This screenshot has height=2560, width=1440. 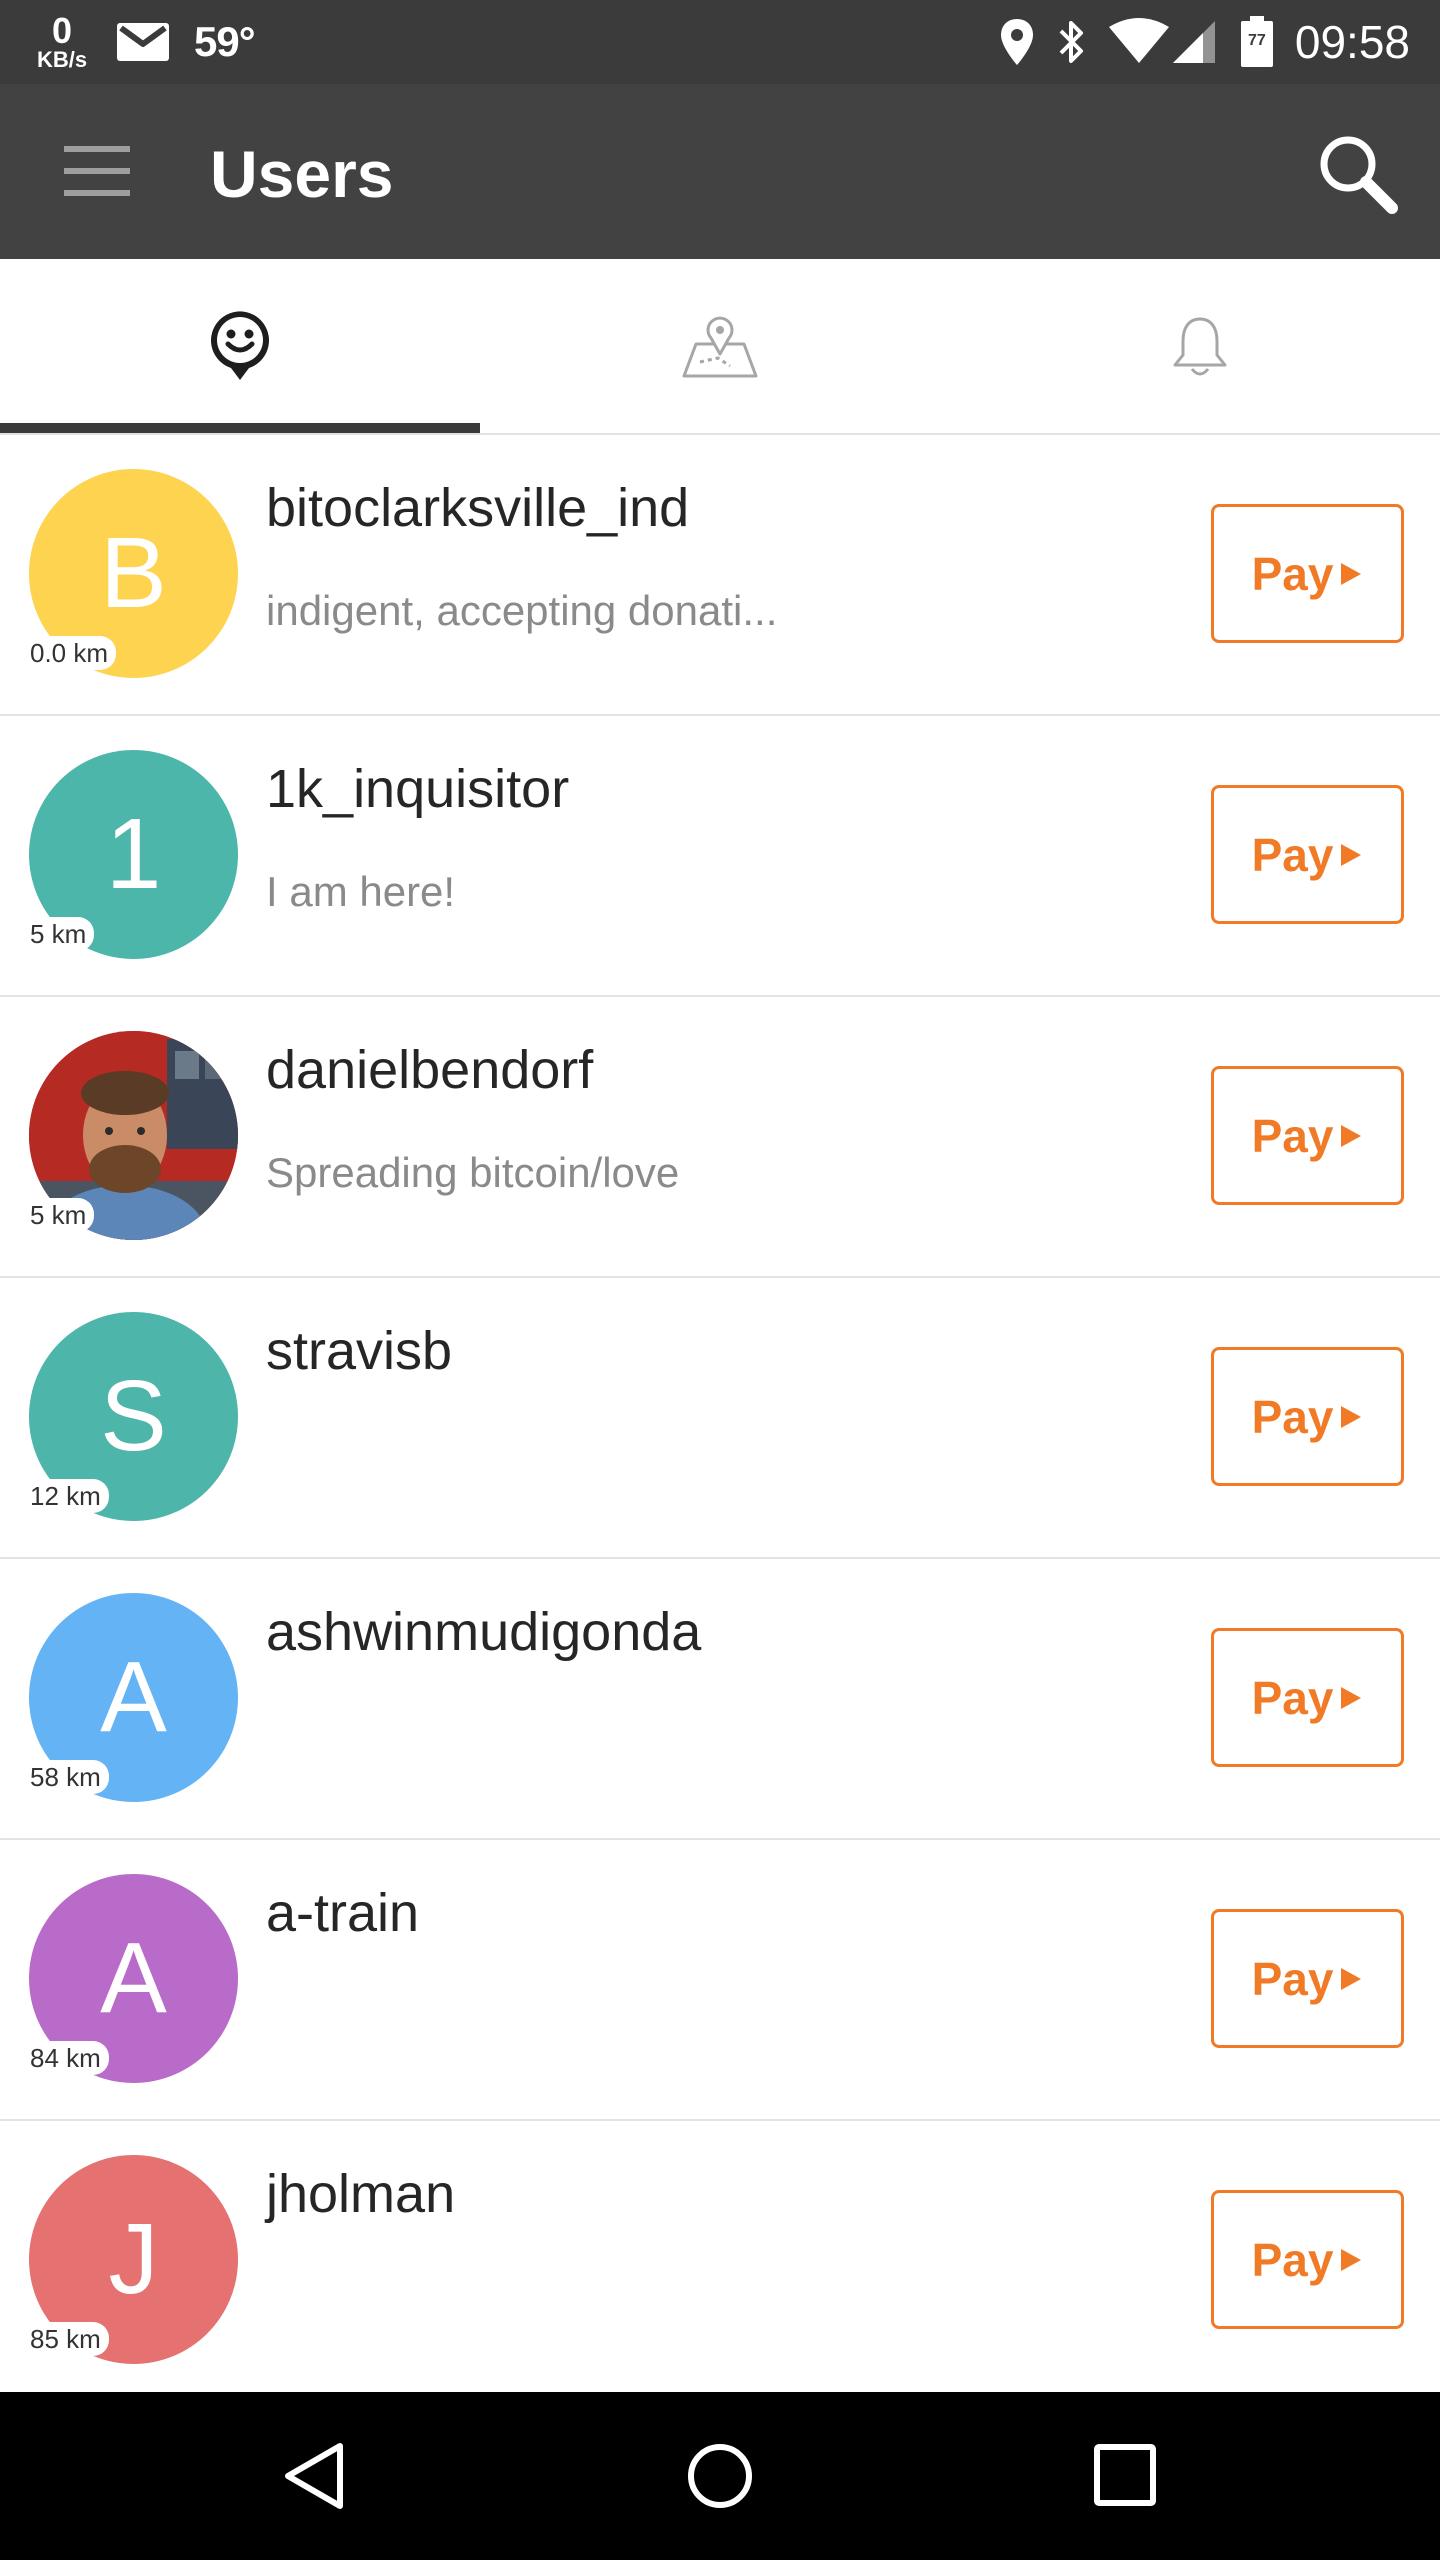 What do you see at coordinates (359, 1351) in the screenshot?
I see `username: stravisb` at bounding box center [359, 1351].